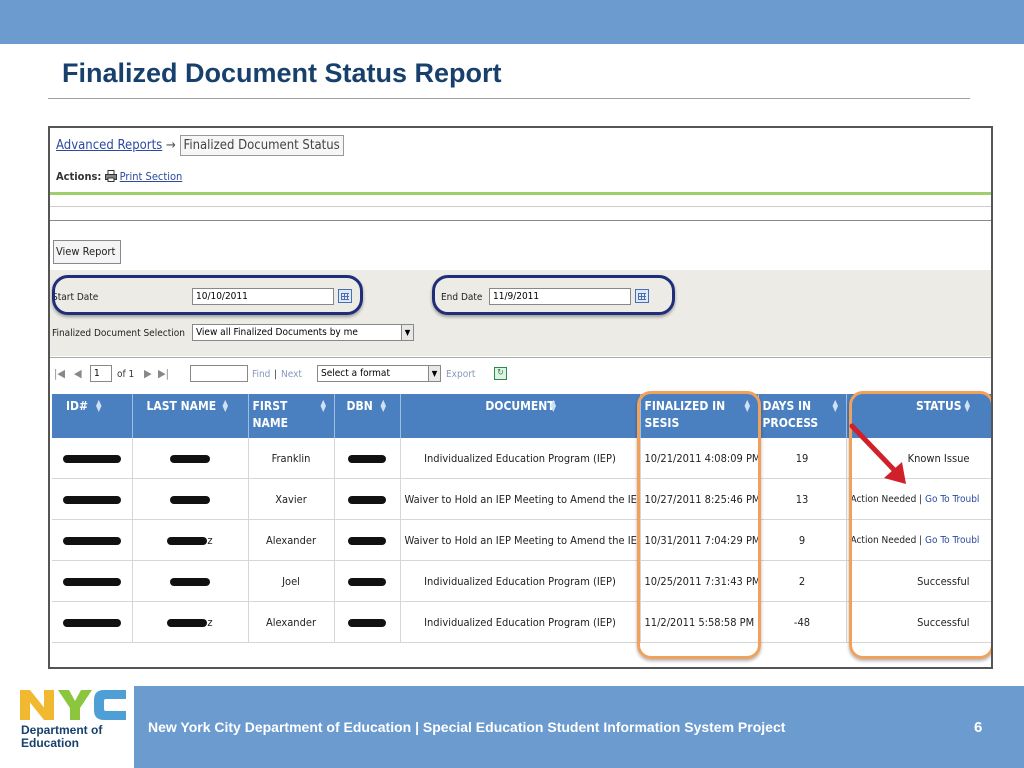  What do you see at coordinates (119, 176) in the screenshot?
I see `actions-bar: Actions: Print Section` at bounding box center [119, 176].